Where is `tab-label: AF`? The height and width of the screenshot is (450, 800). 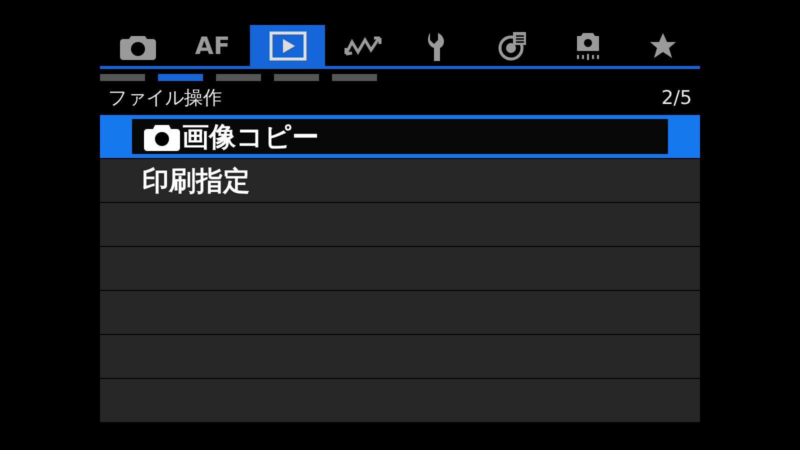 tab-label: AF is located at coordinates (212, 46).